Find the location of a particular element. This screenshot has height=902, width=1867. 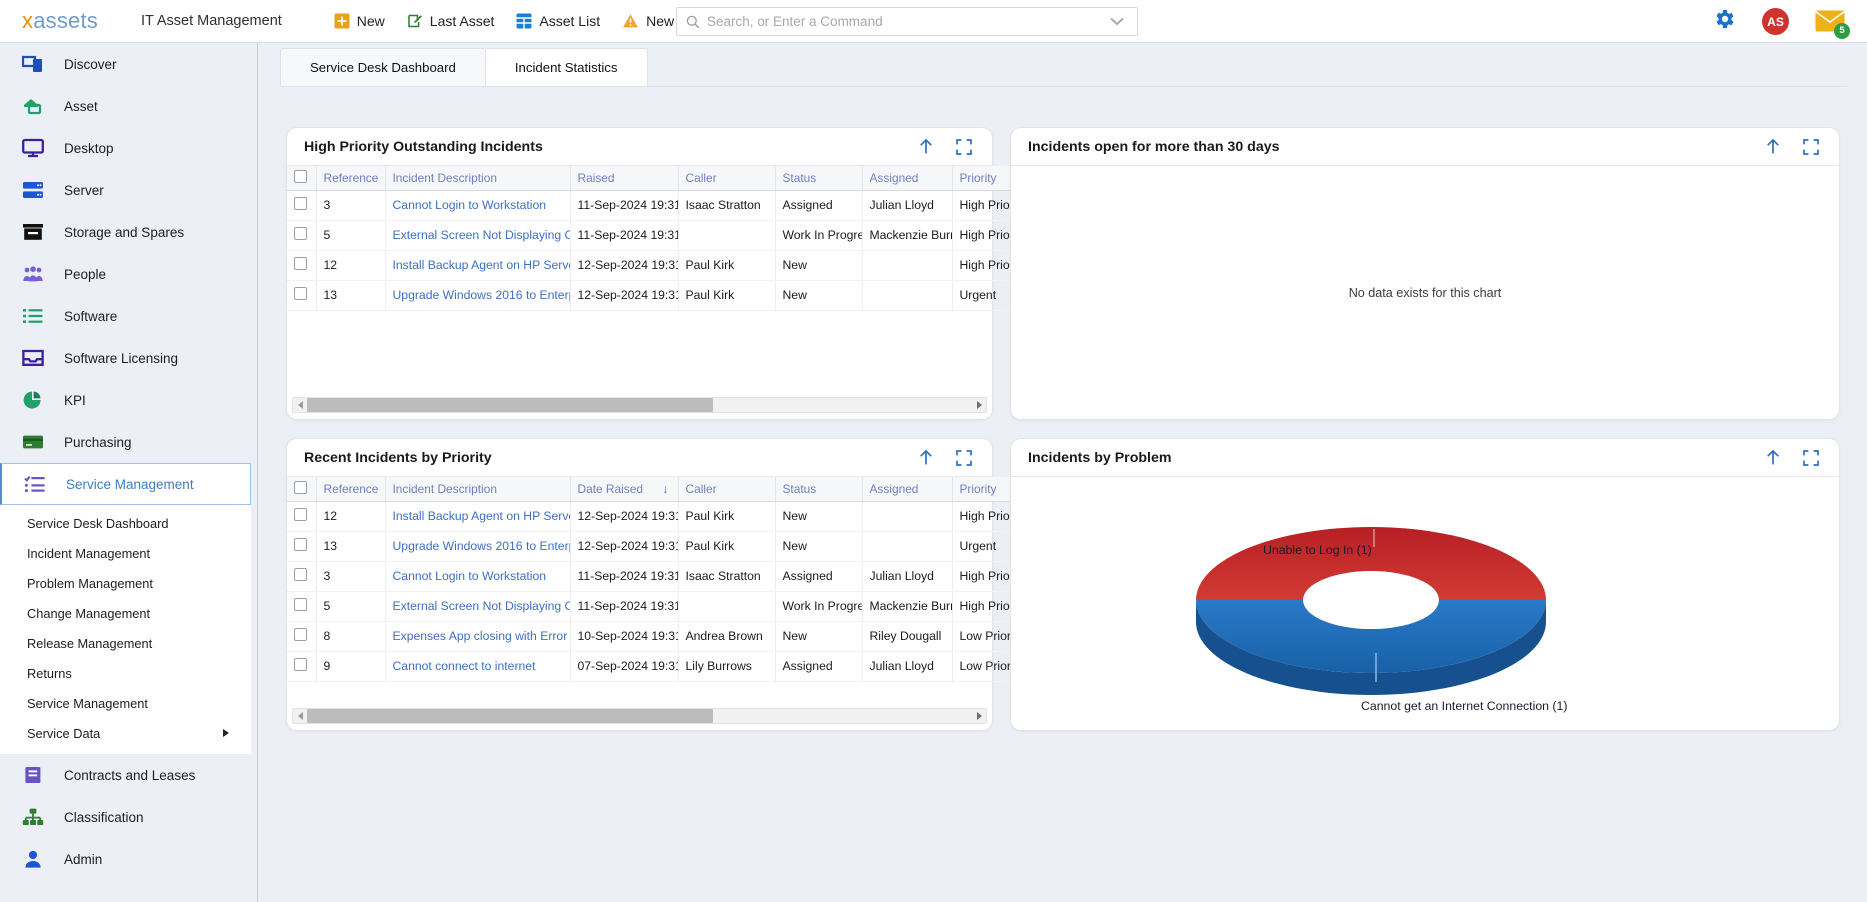

column-reference: Reference is located at coordinates (351, 489).